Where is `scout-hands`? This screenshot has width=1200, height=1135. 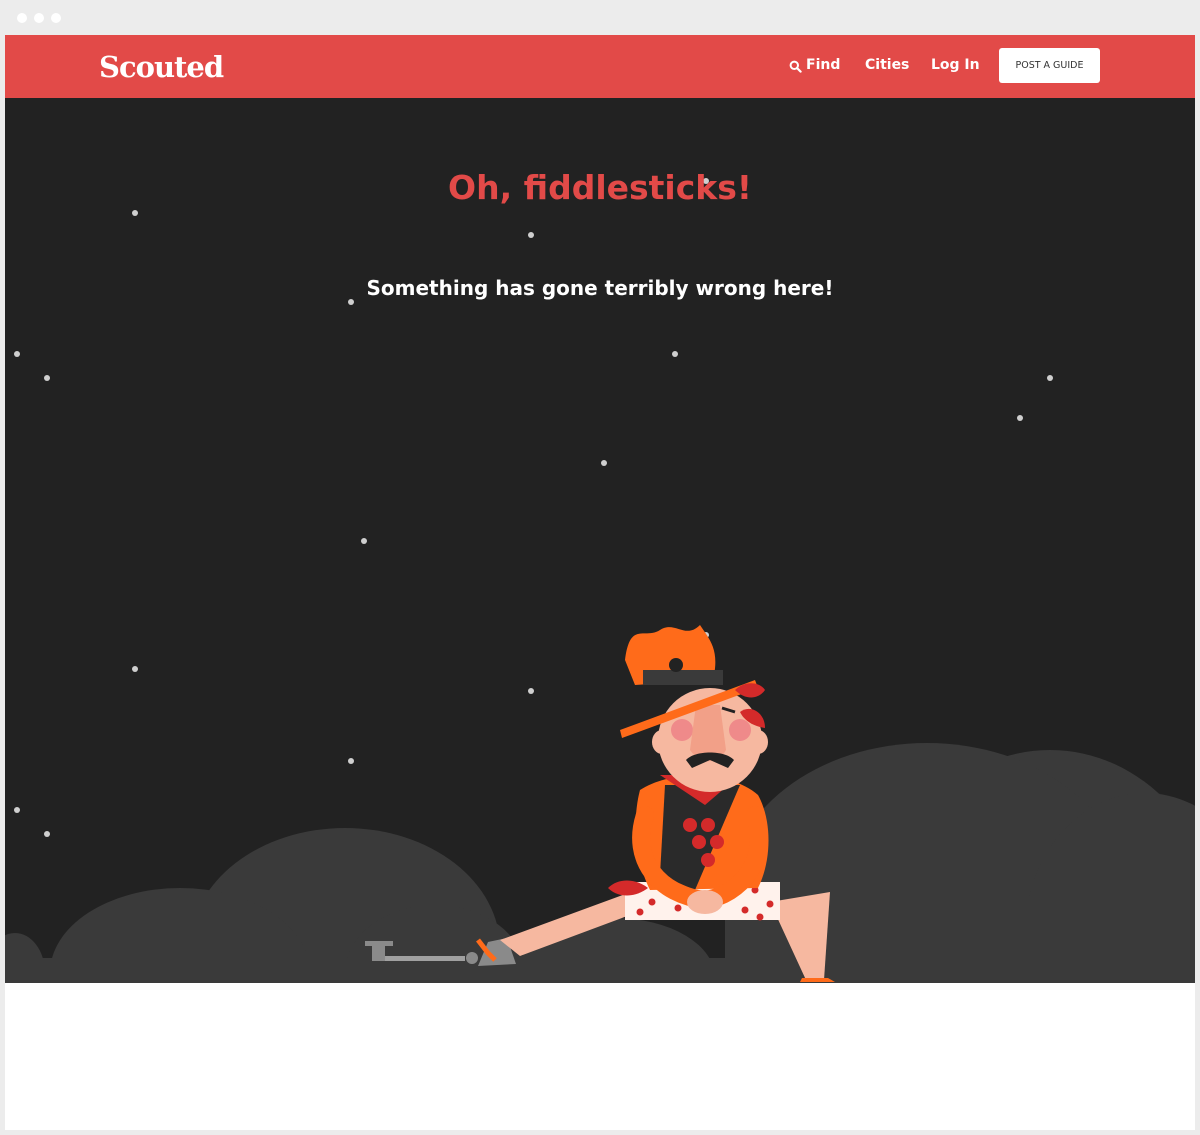 scout-hands is located at coordinates (705, 902).